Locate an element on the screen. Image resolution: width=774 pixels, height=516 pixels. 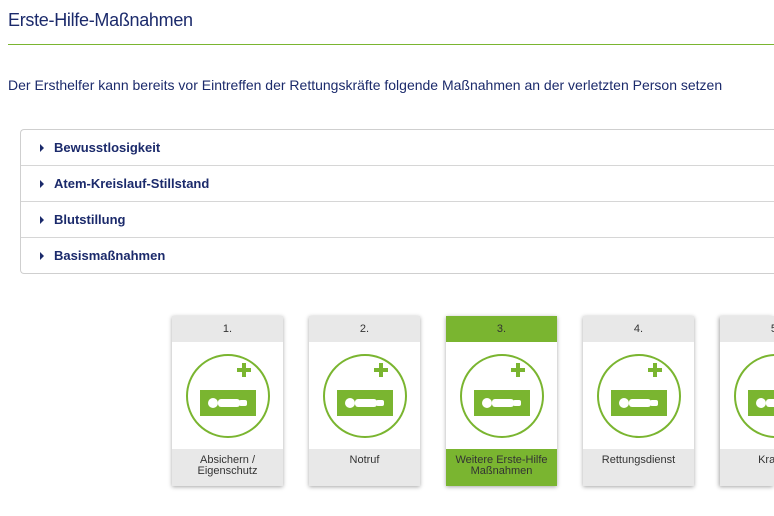
step-number: 1. is located at coordinates (227, 329).